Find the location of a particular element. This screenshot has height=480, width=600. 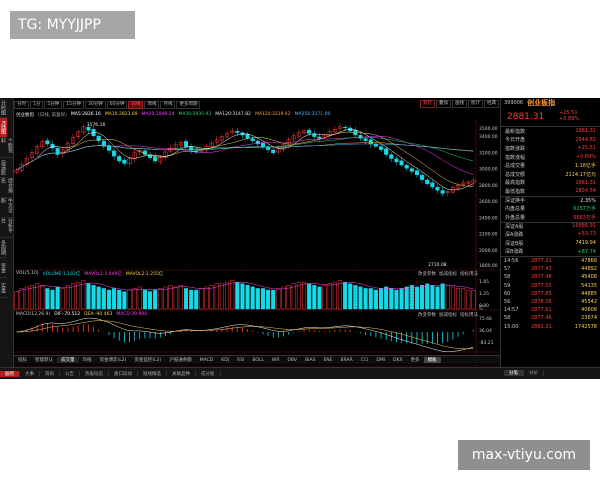

indicator-tab: RSI is located at coordinates (240, 360).